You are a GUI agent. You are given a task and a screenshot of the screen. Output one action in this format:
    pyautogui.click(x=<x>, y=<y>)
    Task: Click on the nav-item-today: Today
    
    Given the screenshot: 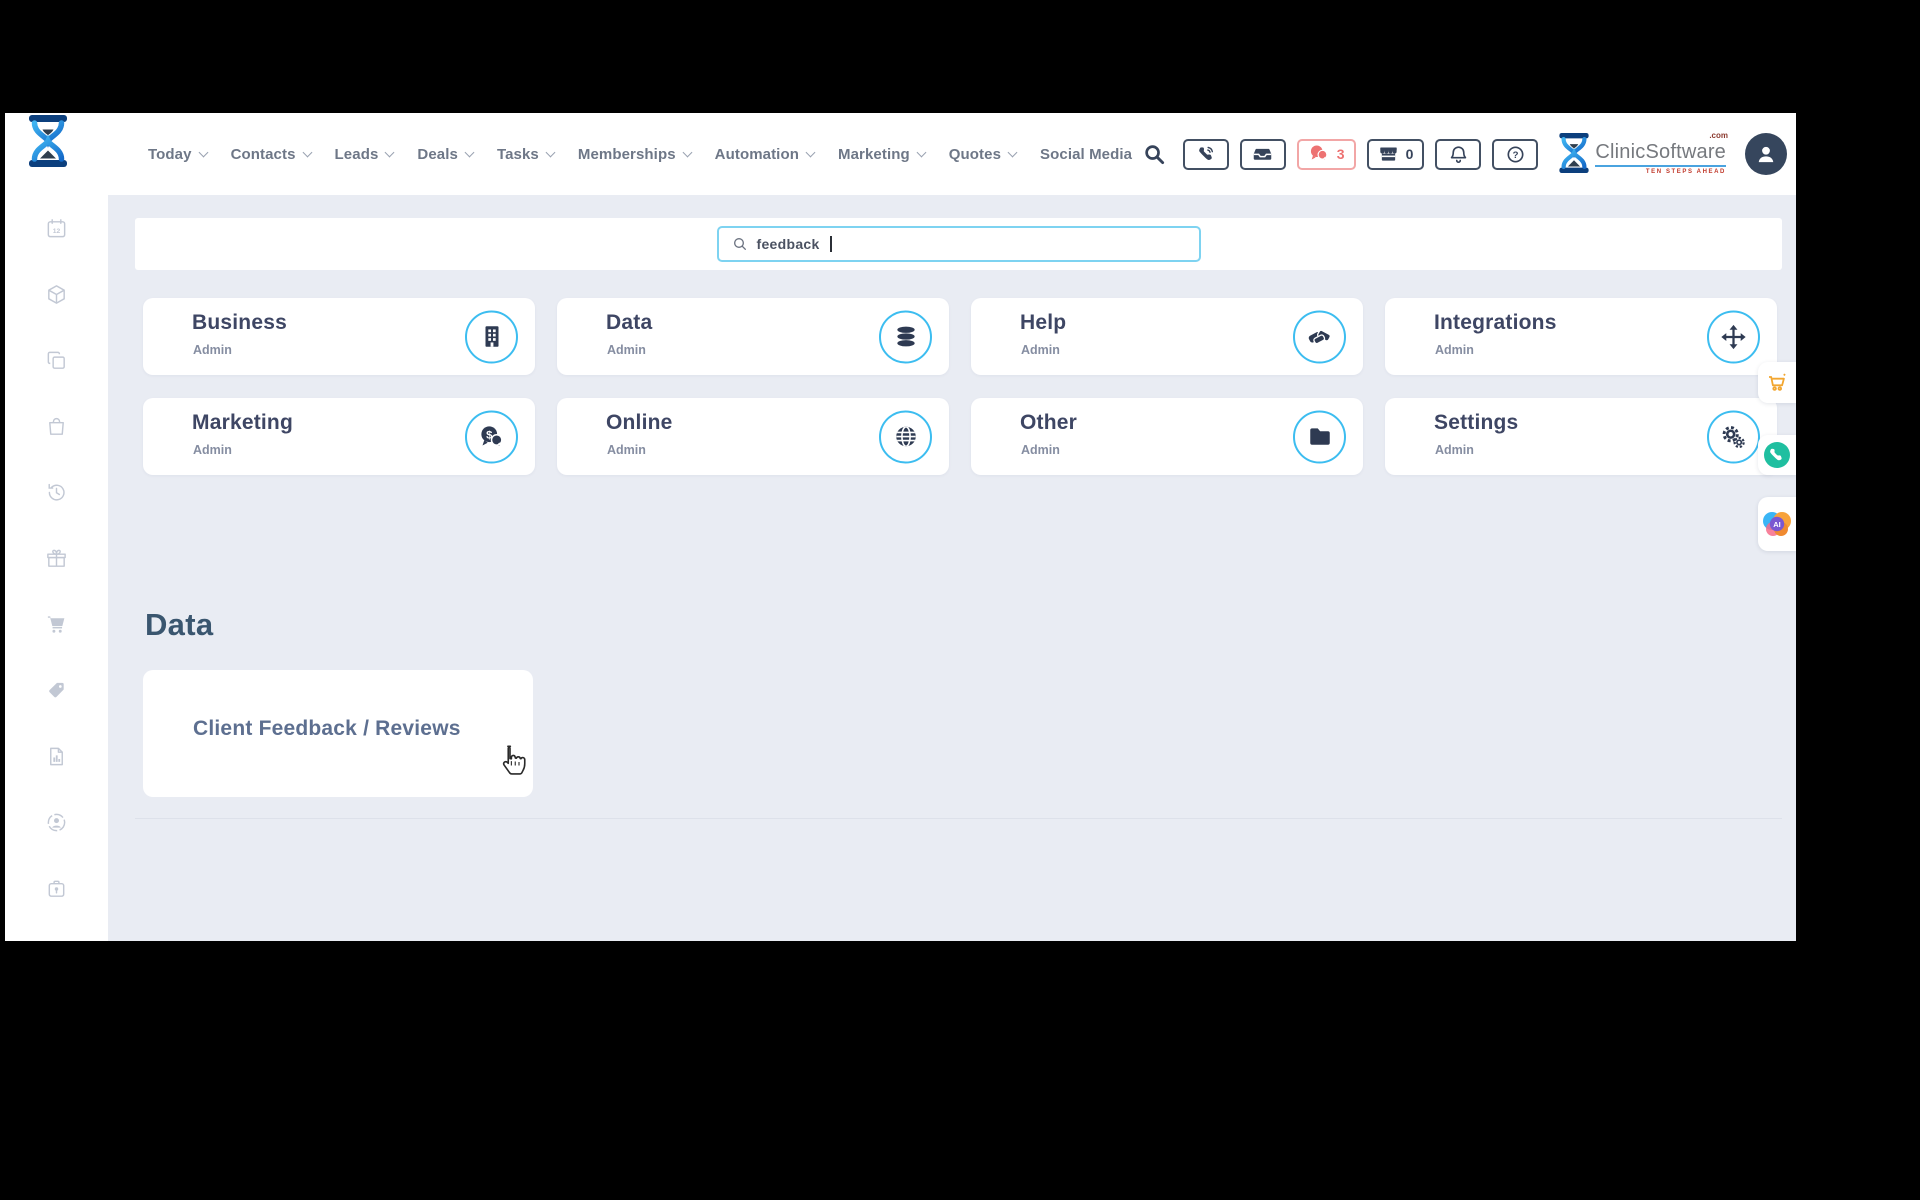 What is the action you would take?
    pyautogui.click(x=178, y=154)
    